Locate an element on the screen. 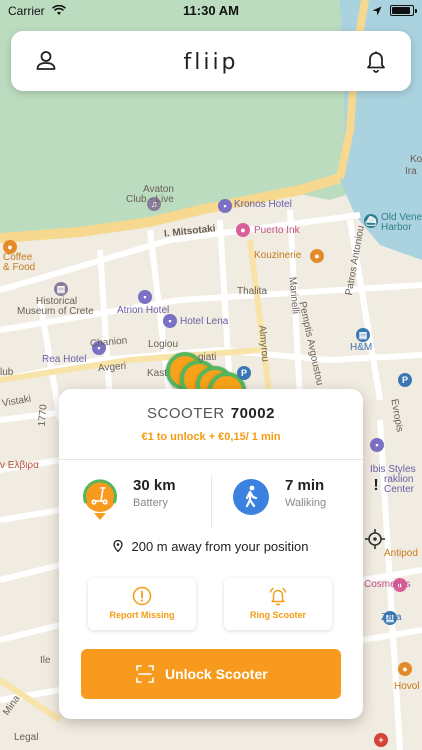 Image resolution: width=422 pixels, height=750 pixels. battery-label: Battery is located at coordinates (150, 503).